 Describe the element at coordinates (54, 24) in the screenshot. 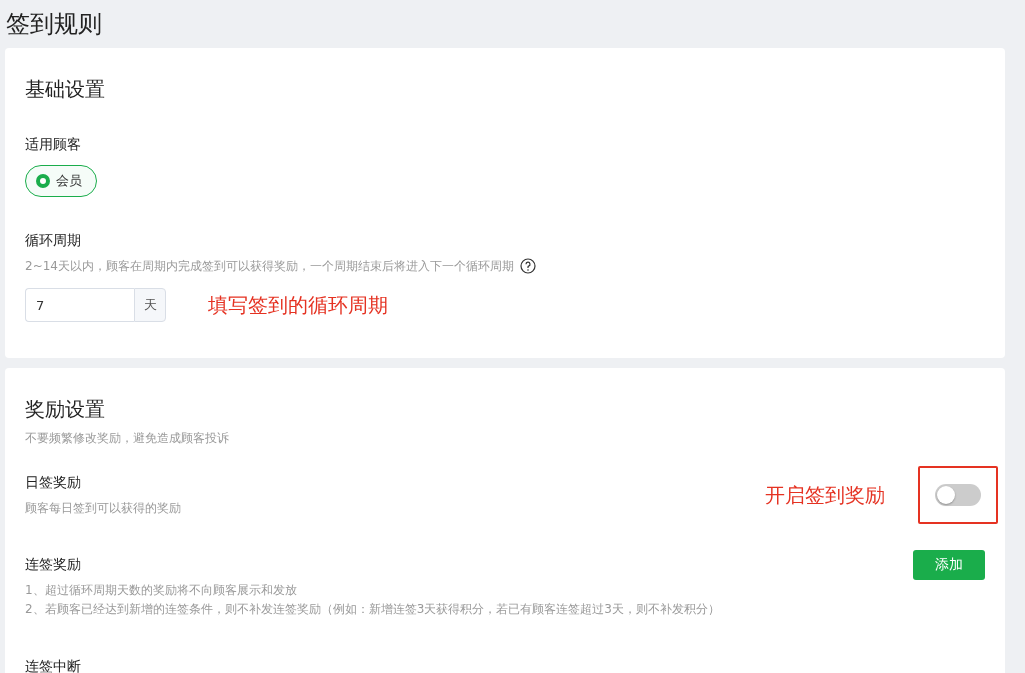

I see `page-title: 签到规则` at that location.